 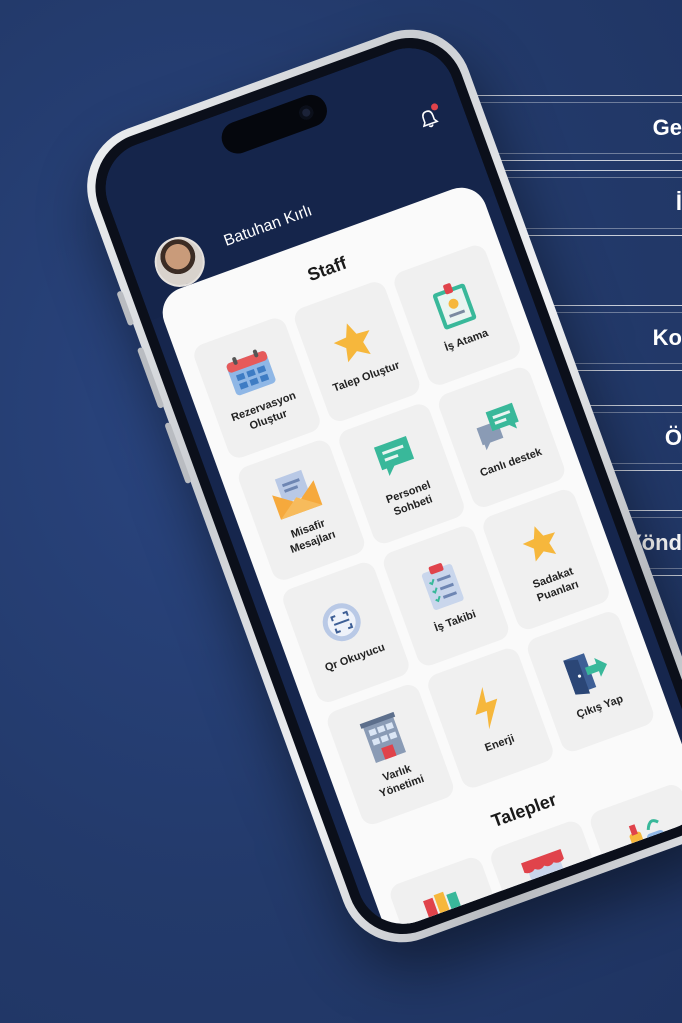 What do you see at coordinates (678, 202) in the screenshot?
I see `callout-label: İ` at bounding box center [678, 202].